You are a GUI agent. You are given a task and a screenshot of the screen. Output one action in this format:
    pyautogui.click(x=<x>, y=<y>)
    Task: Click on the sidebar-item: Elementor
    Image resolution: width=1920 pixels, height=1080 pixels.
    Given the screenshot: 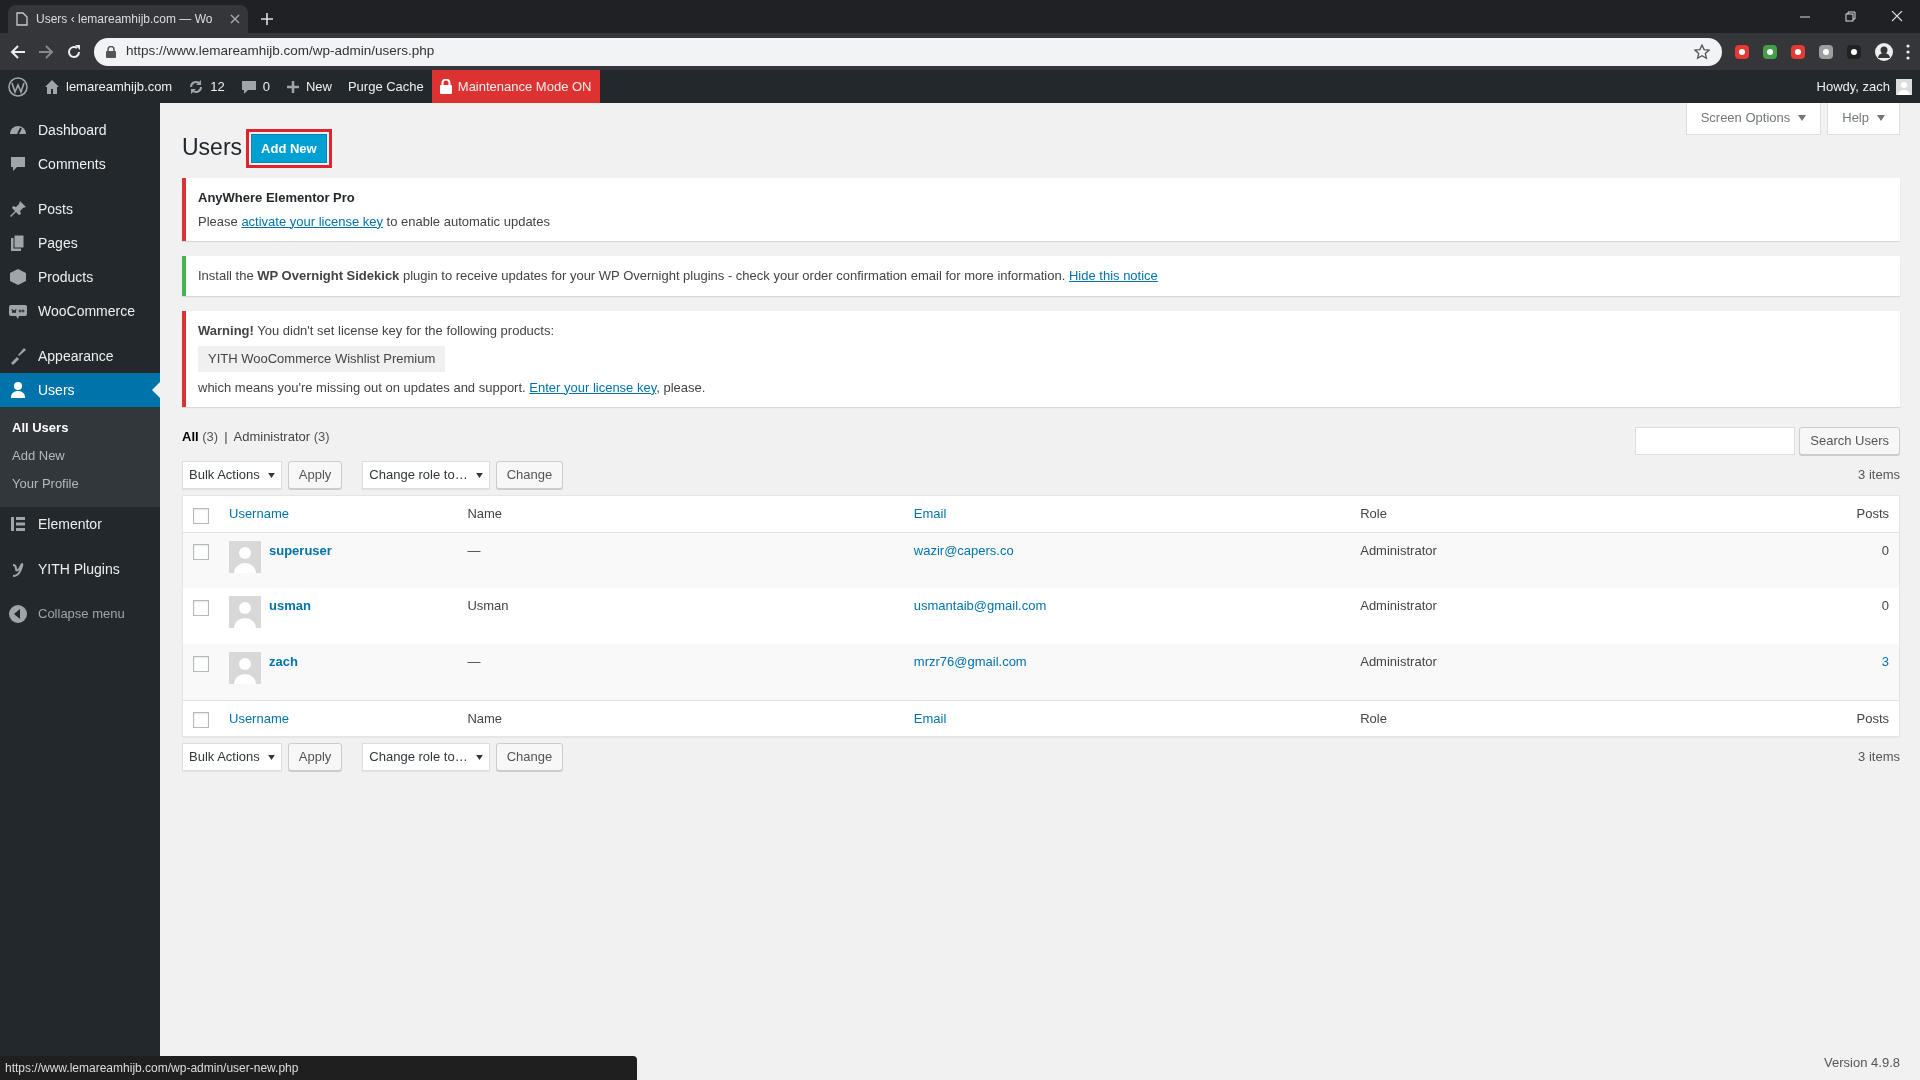 What is the action you would take?
    pyautogui.click(x=80, y=524)
    